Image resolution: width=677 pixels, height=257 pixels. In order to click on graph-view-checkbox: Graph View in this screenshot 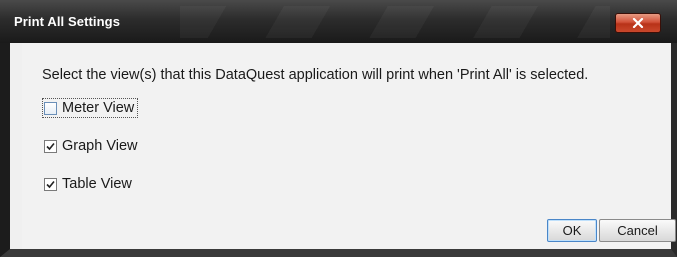, I will do `click(91, 146)`.